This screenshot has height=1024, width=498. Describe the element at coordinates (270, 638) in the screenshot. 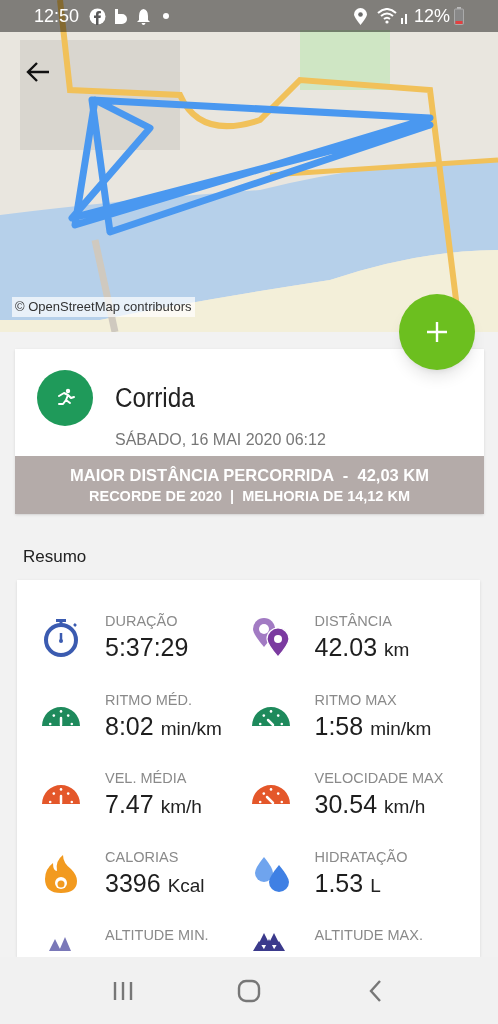

I see `location-pins-icon` at that location.